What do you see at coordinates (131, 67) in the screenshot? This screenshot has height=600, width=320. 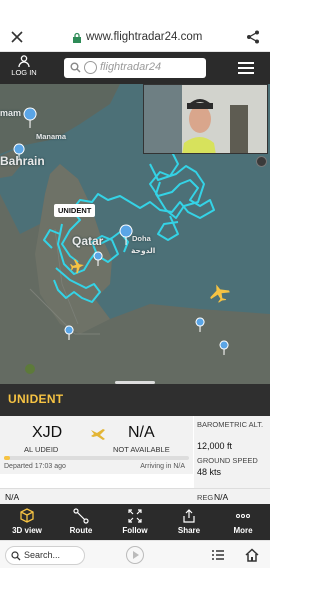 I see `fr24-logo: flightradar24` at bounding box center [131, 67].